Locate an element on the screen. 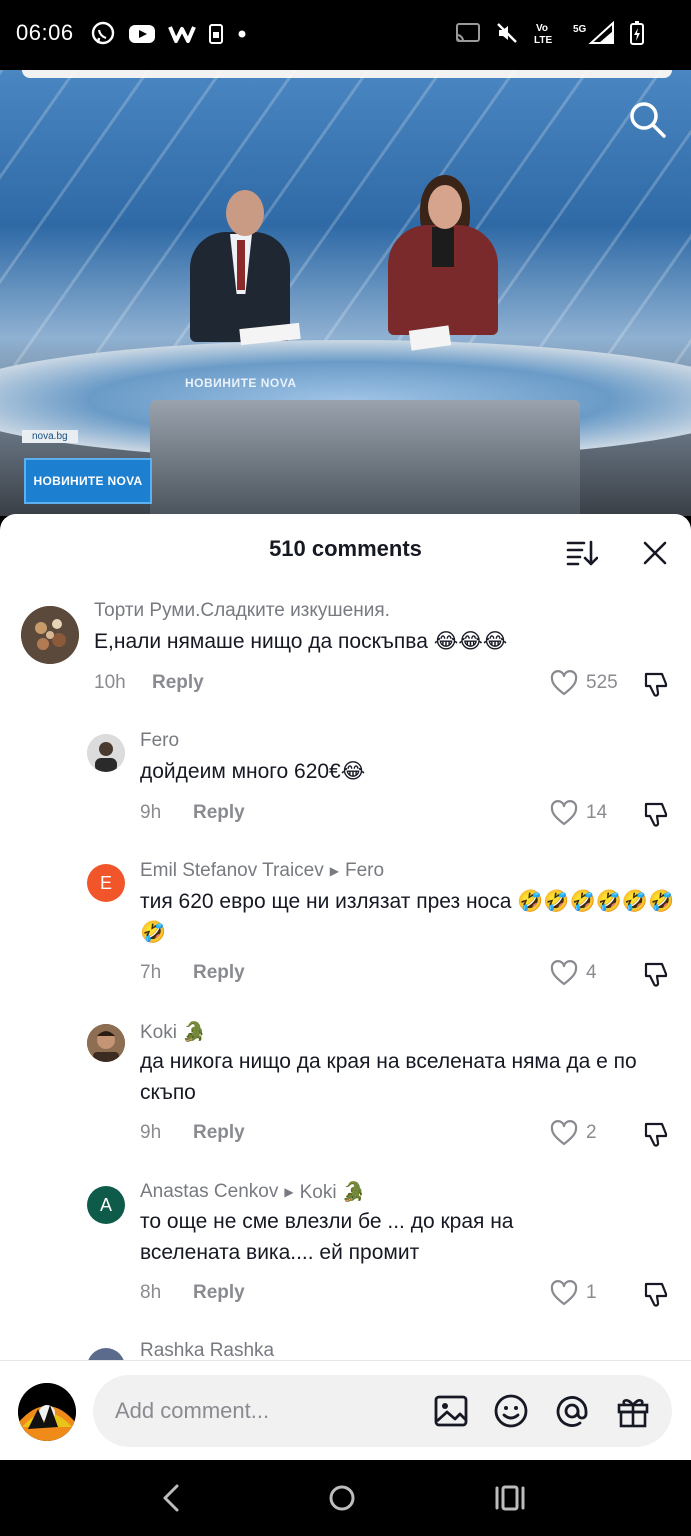 The width and height of the screenshot is (691, 1536). svg-text: LTE is located at coordinates (543, 40).